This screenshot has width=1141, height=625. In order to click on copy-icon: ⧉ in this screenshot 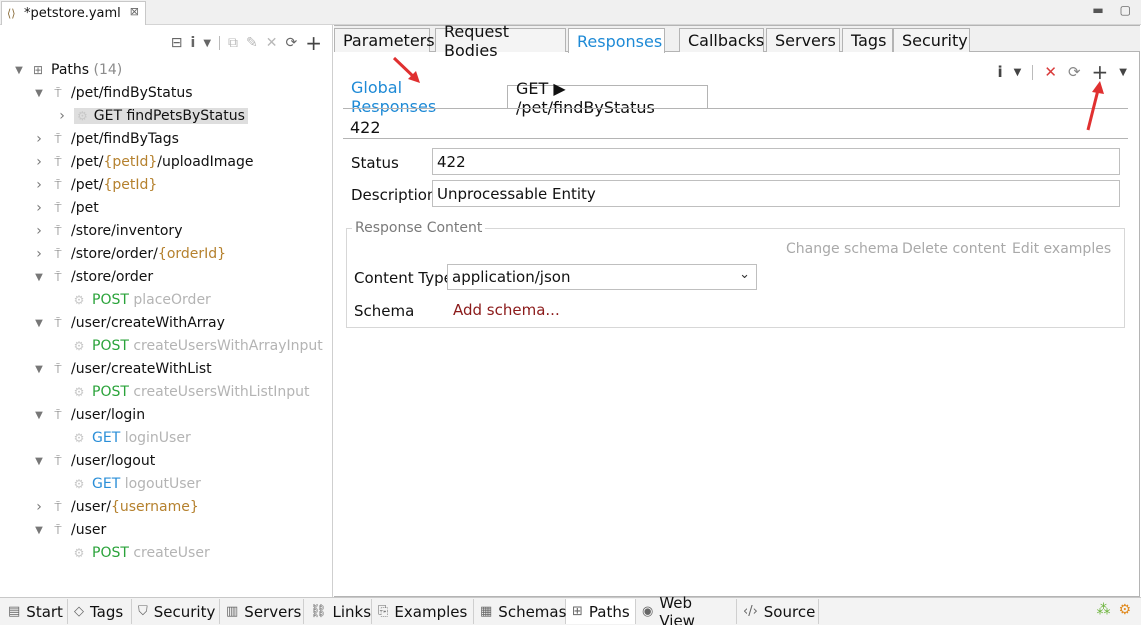, I will do `click(233, 43)`.